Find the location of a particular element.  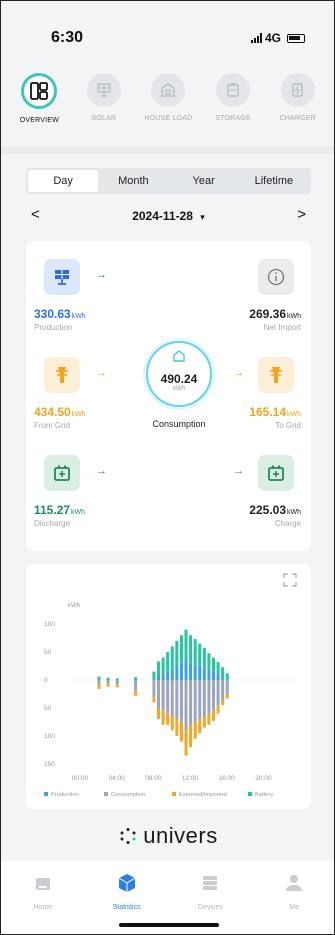

me-icon is located at coordinates (294, 883).